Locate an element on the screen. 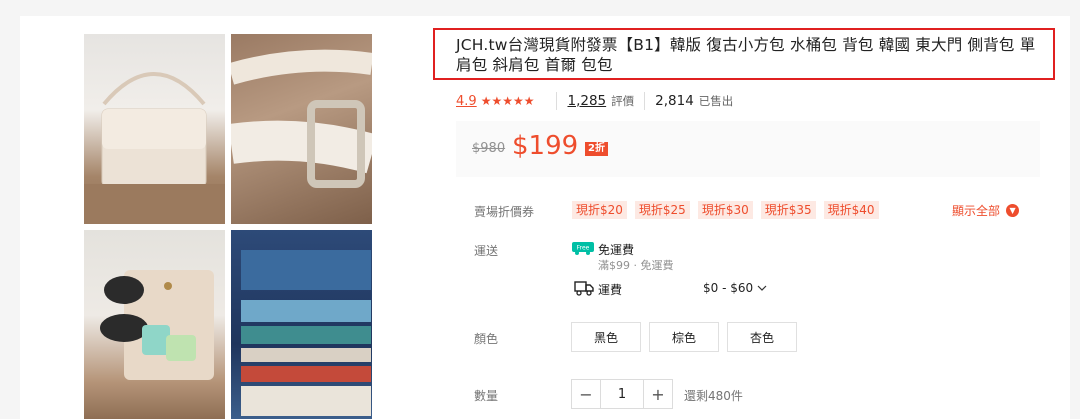 Image resolution: width=1080 pixels, height=419 pixels. voucher-tag: 現折$40 is located at coordinates (851, 210).